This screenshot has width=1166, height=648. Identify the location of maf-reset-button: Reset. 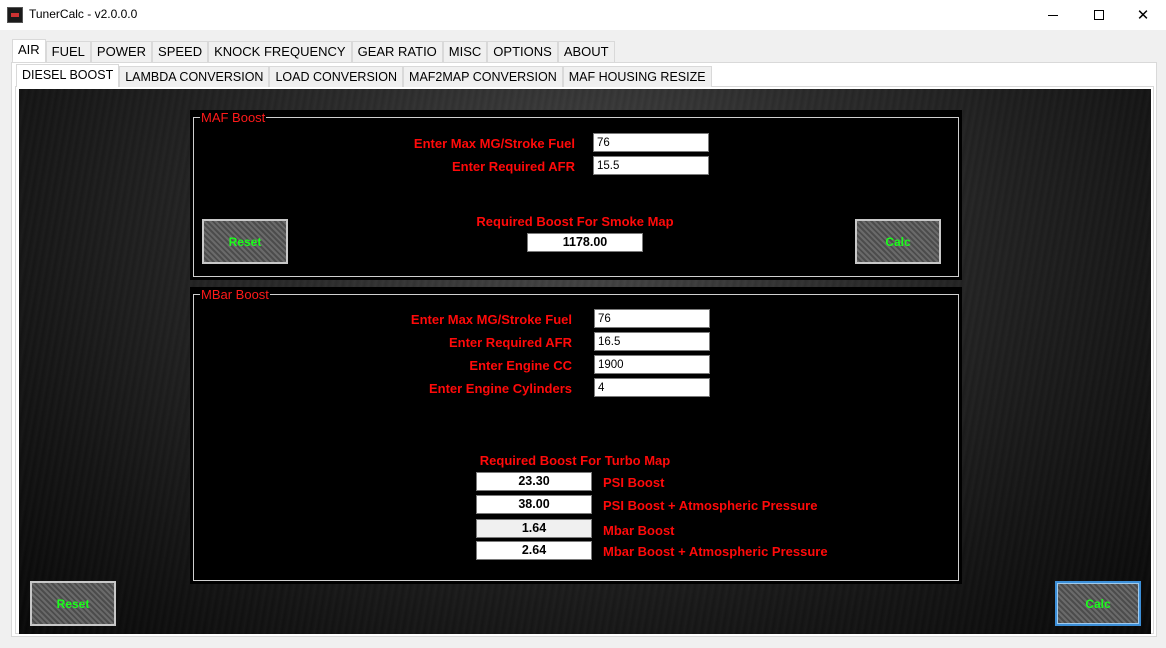
(245, 241).